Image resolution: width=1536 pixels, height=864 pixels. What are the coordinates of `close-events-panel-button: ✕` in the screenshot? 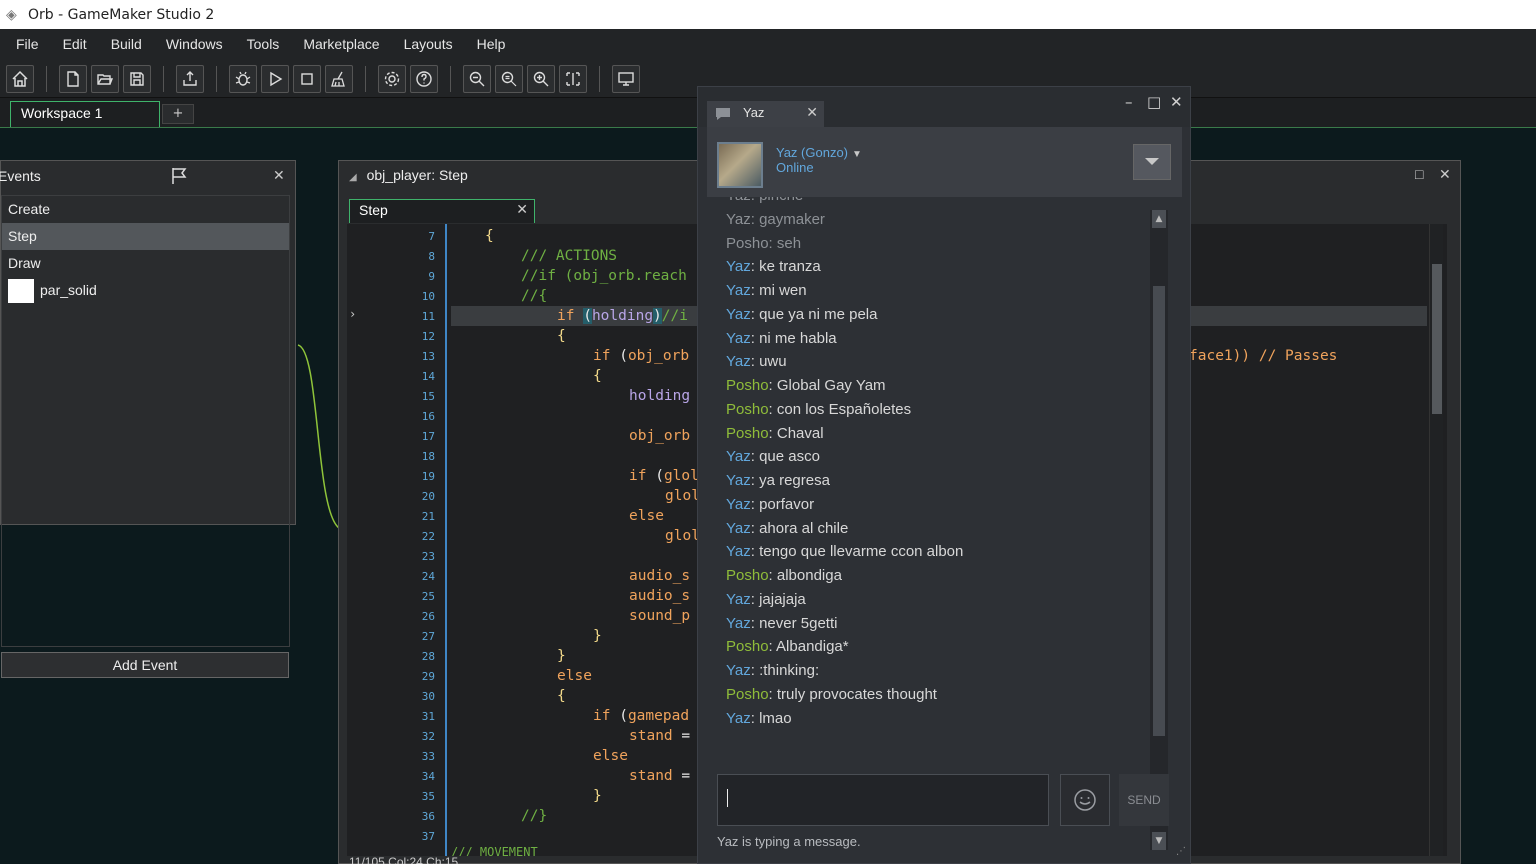 It's located at (279, 175).